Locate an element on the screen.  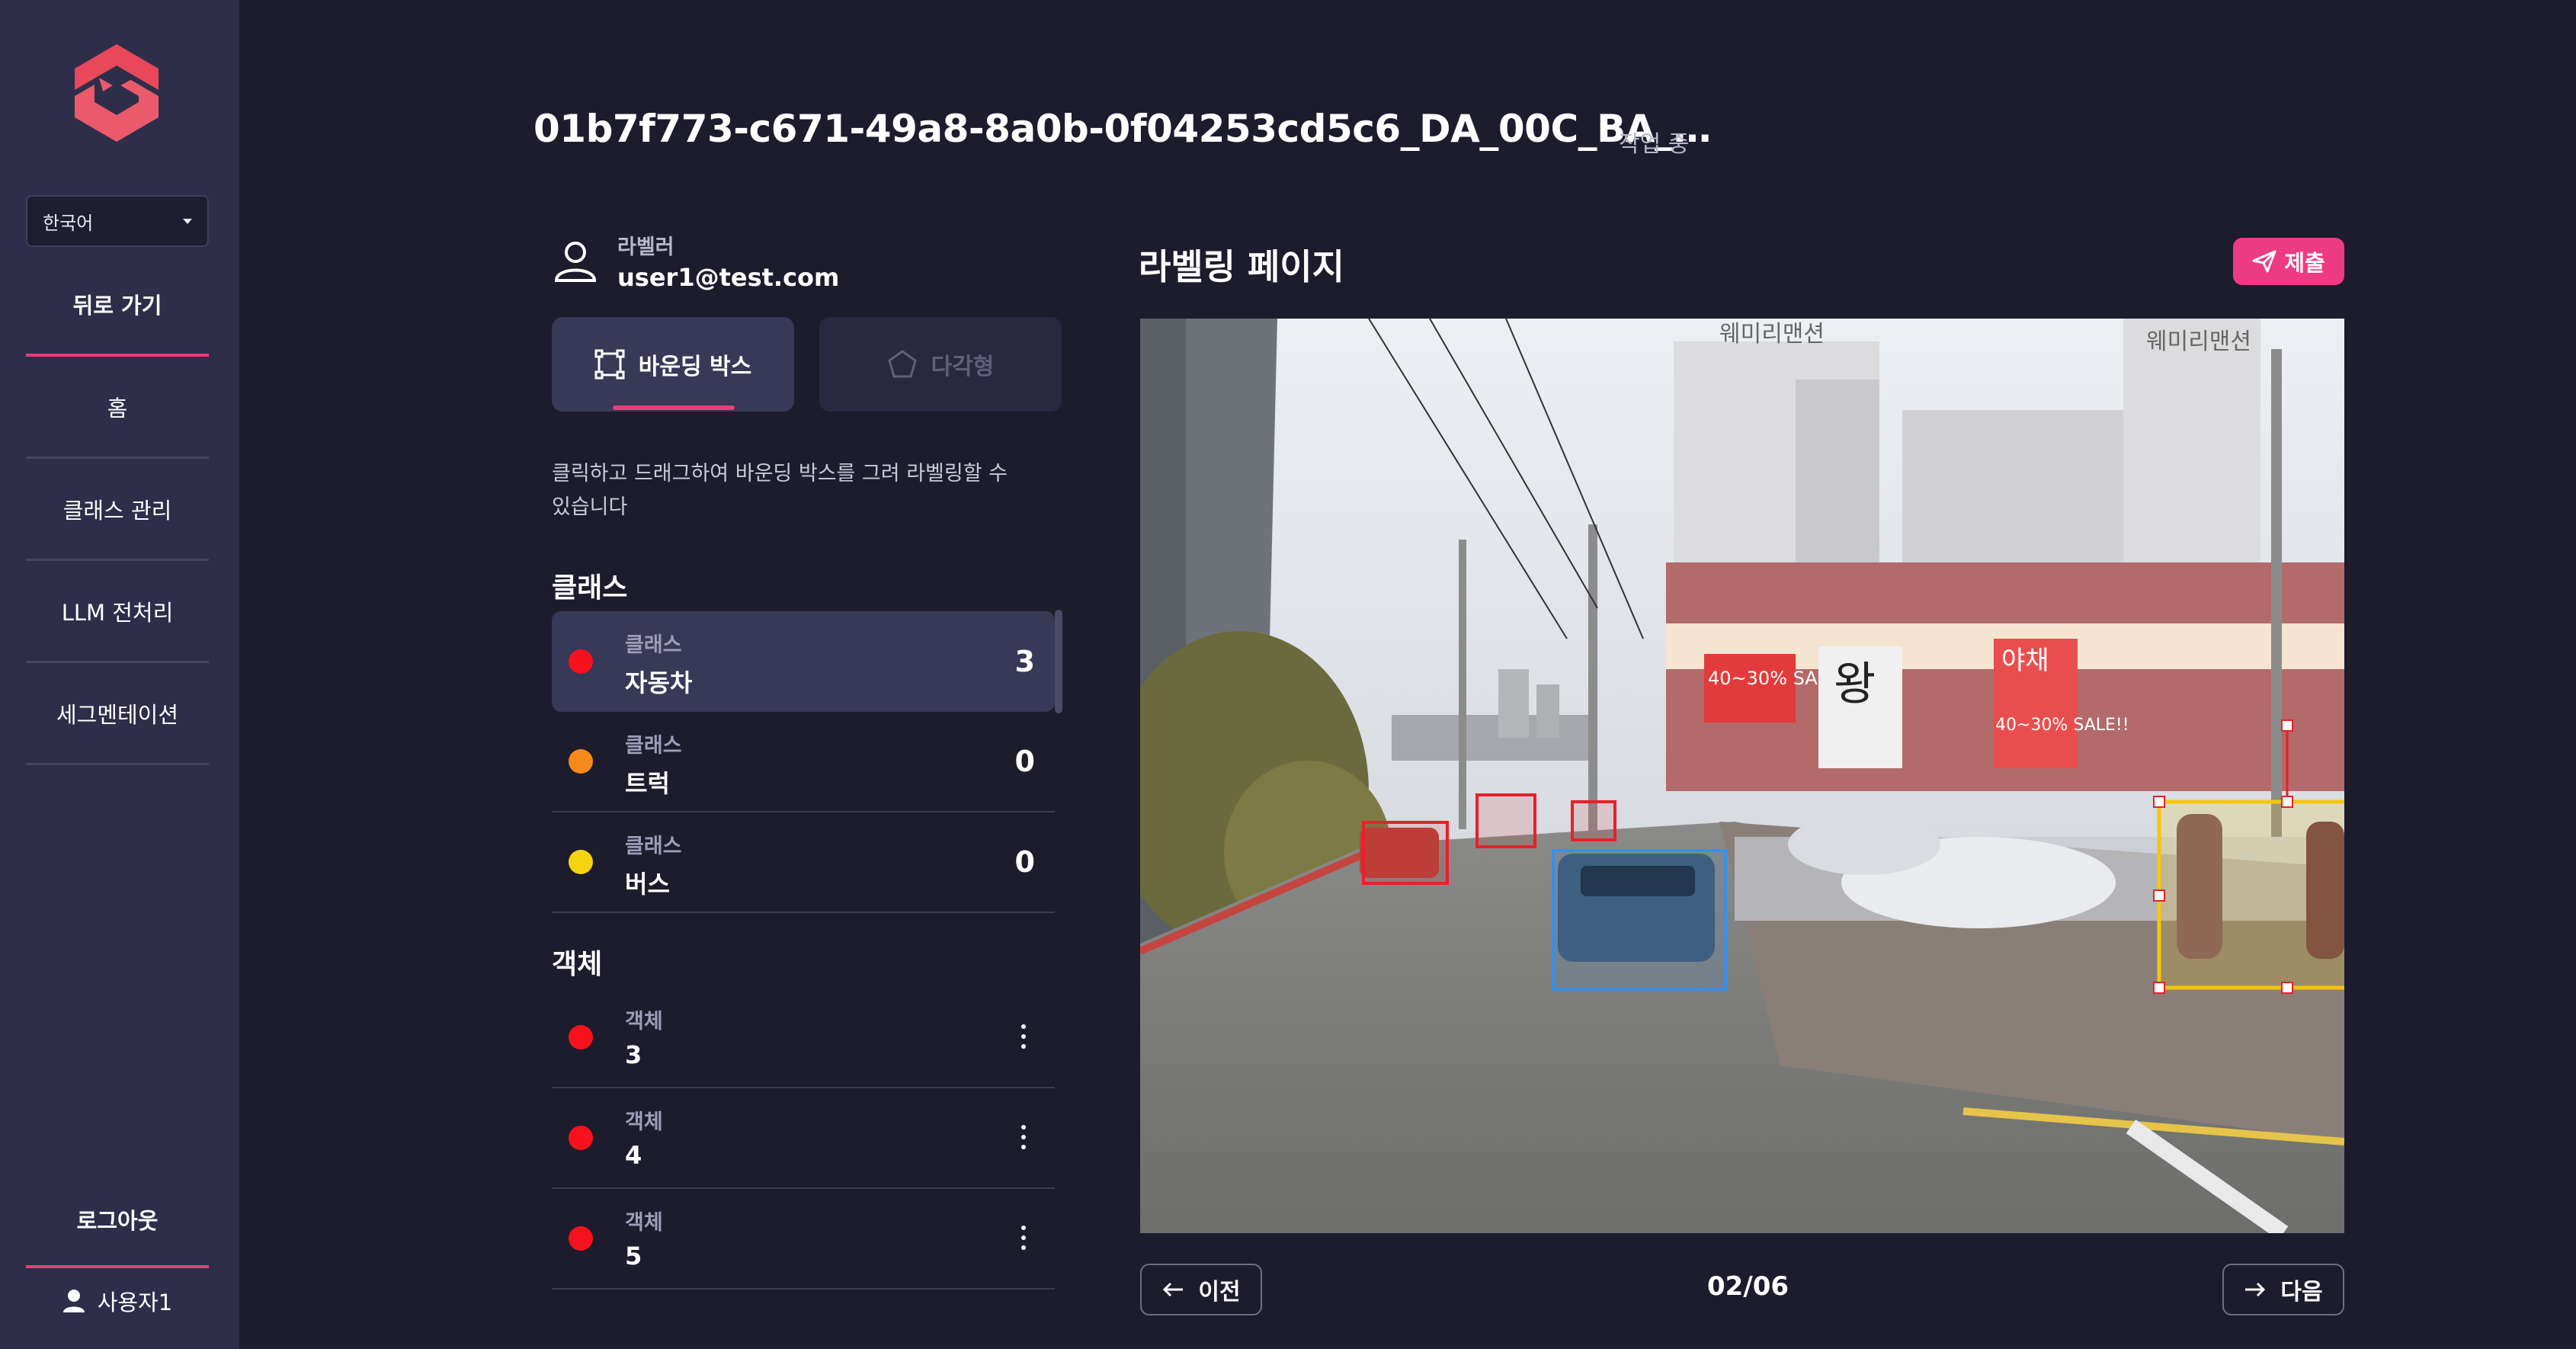
instruction-text: 클릭하고 드래그하여 바운딩 박스를 그려 라벨링할 수 있습니다 is located at coordinates (780, 491).